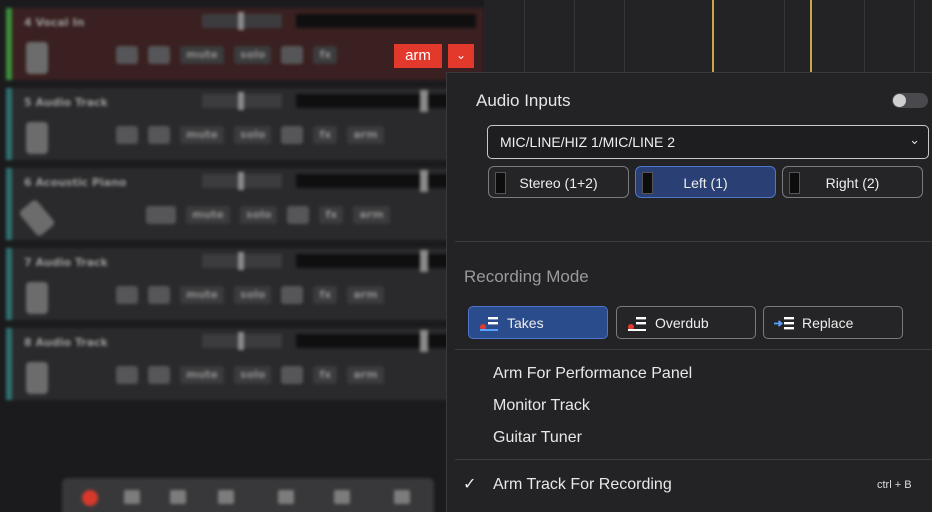  Describe the element at coordinates (402, 497) in the screenshot. I see `skip-forward-icon` at that location.